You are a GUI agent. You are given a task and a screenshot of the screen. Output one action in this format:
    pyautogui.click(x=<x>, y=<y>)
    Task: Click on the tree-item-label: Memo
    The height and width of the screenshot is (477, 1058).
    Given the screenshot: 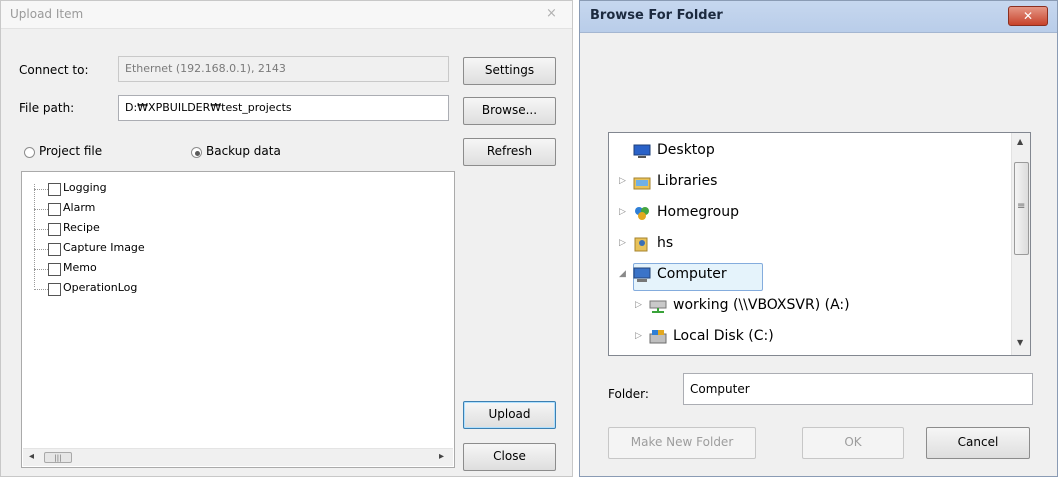 What is the action you would take?
    pyautogui.click(x=80, y=267)
    